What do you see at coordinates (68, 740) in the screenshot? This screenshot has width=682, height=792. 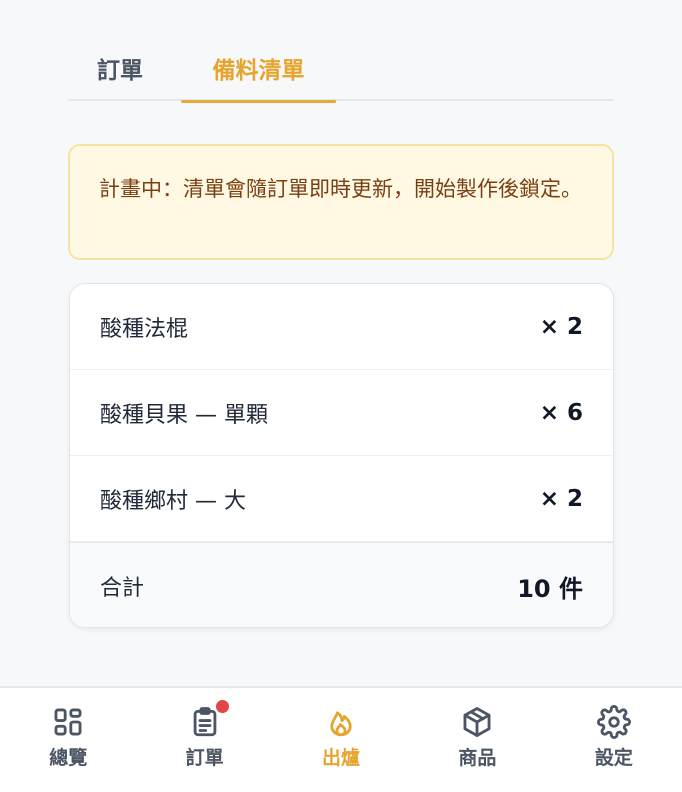 I see `nav-overview: 總覽` at bounding box center [68, 740].